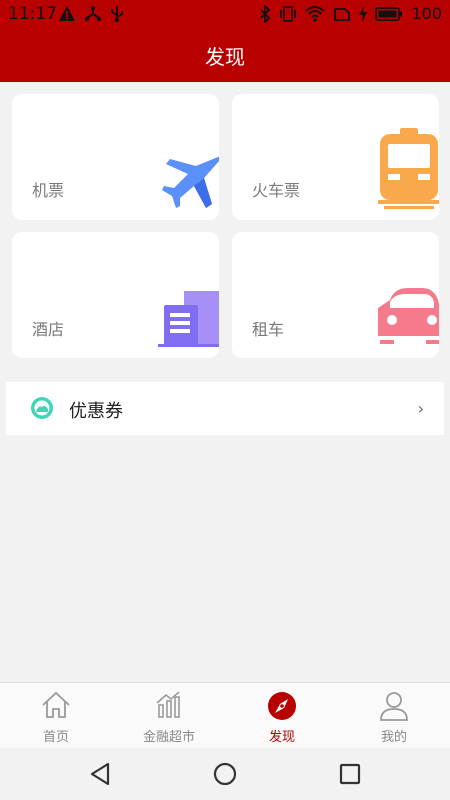 The height and width of the screenshot is (800, 450). I want to click on card-label: 机票, so click(48, 190).